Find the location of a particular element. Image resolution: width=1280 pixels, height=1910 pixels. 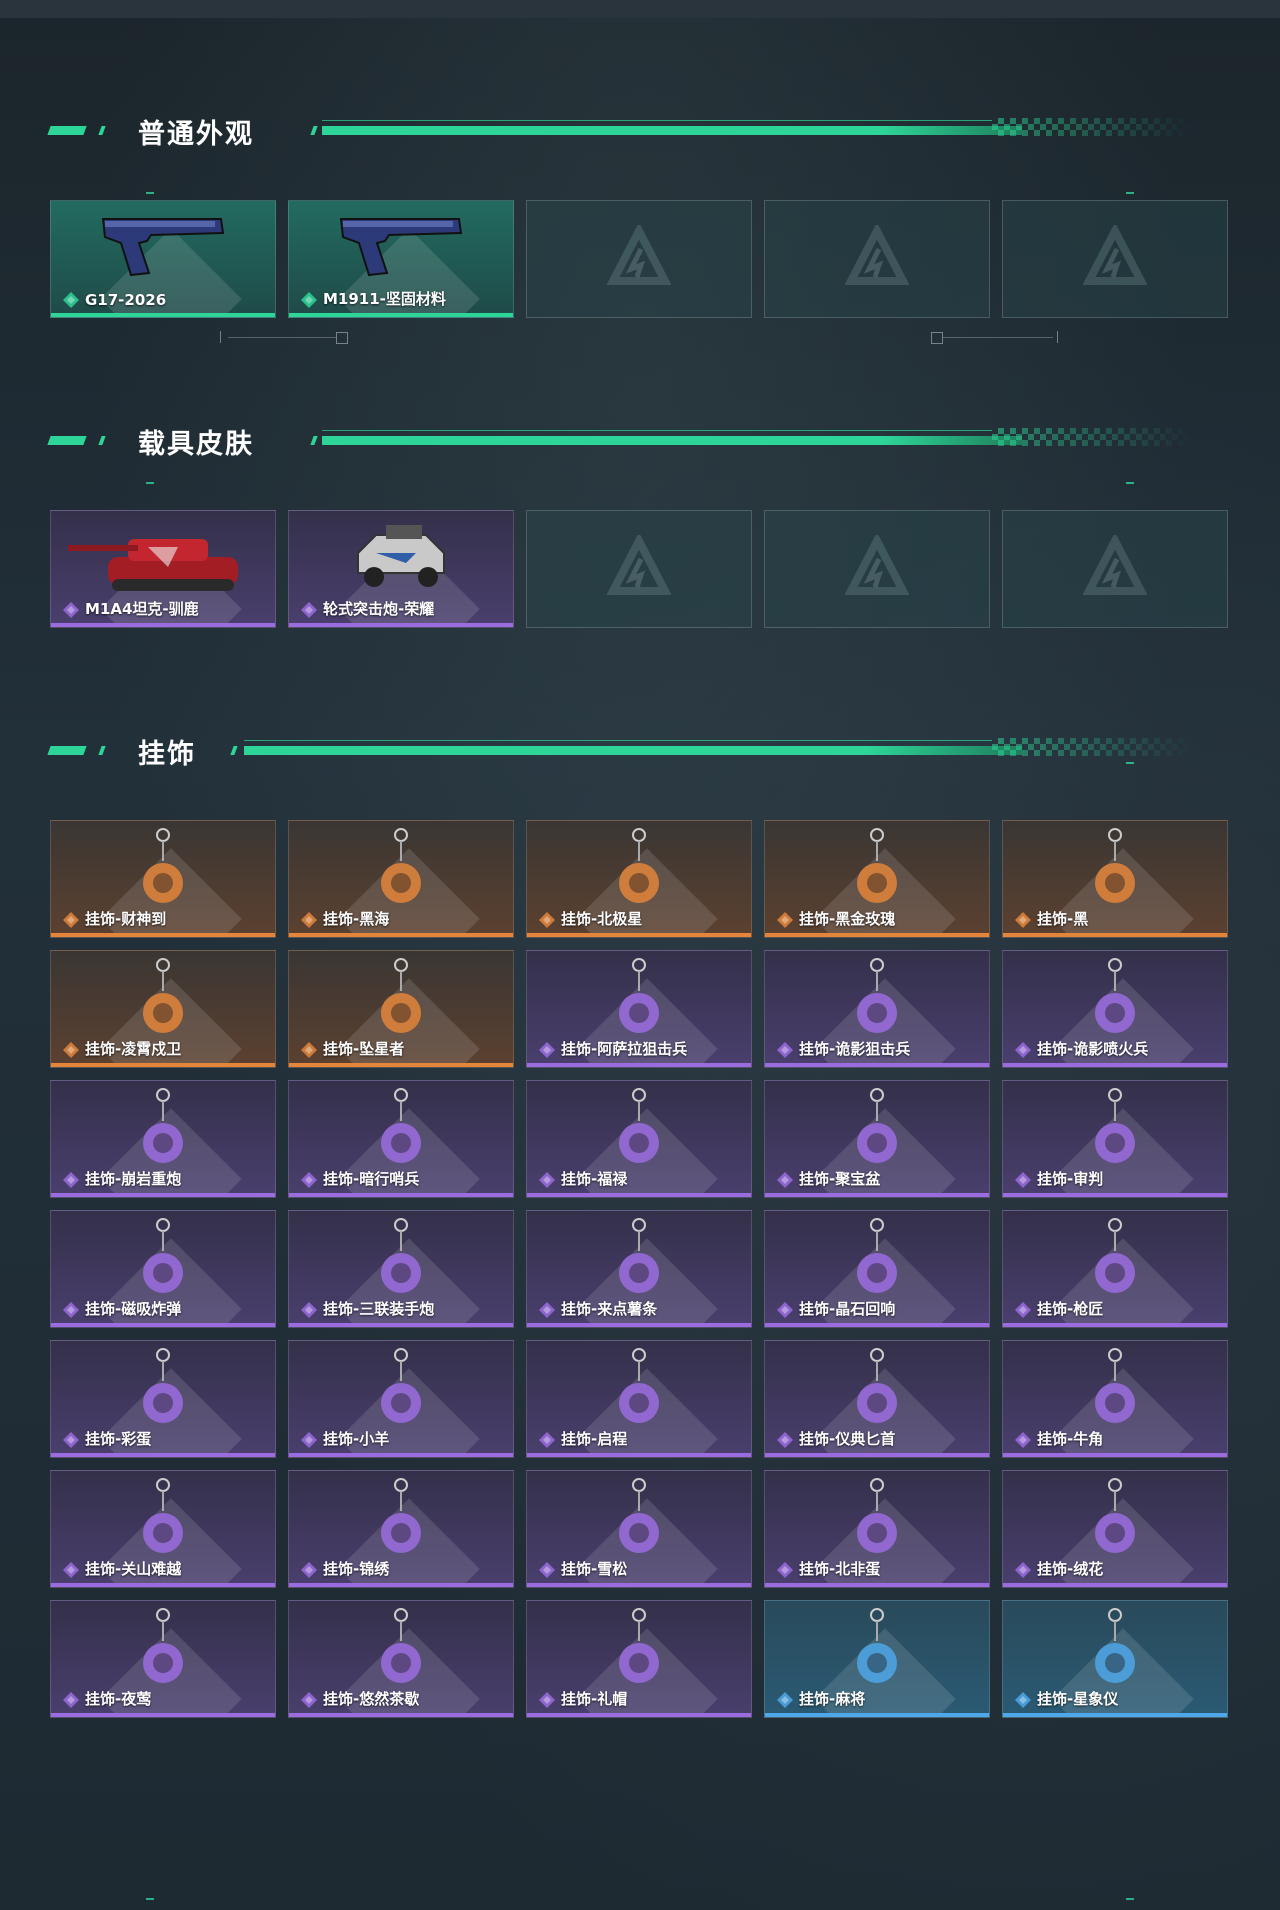

item-card: 挂饰-崩岩重炮 is located at coordinates (163, 1139).